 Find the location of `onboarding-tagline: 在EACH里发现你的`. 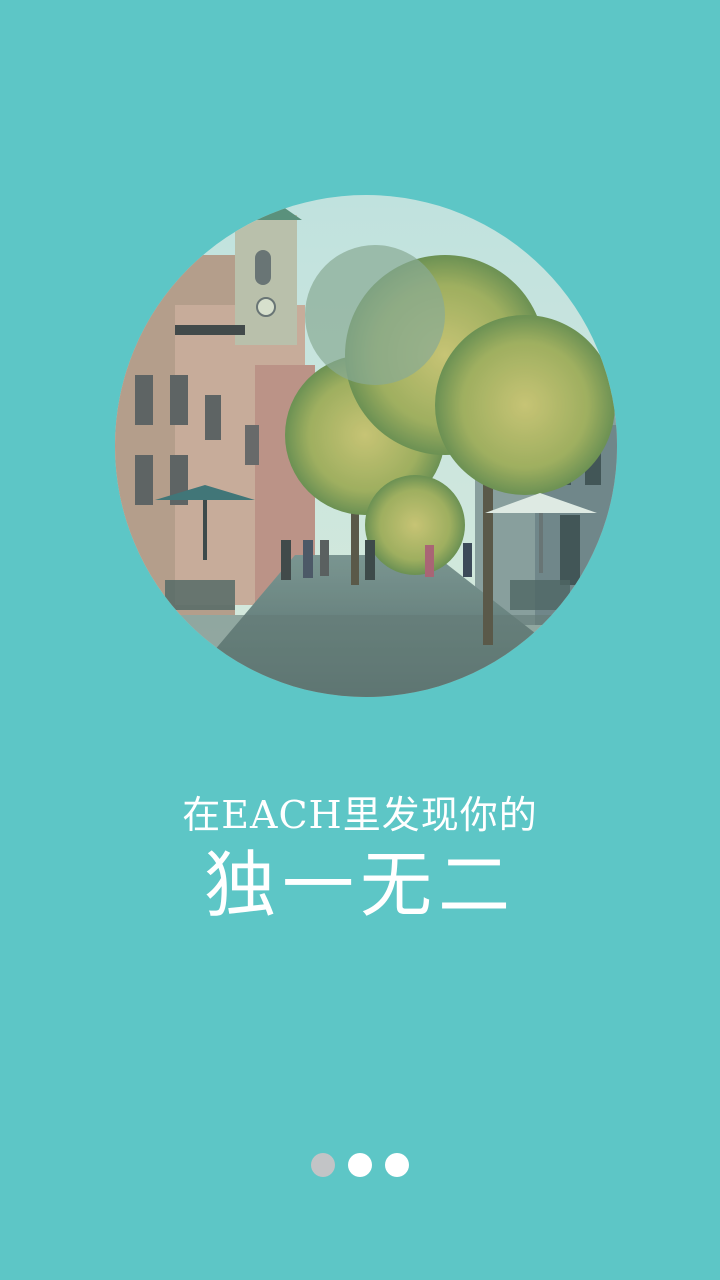

onboarding-tagline: 在EACH里发现你的 is located at coordinates (360, 815).